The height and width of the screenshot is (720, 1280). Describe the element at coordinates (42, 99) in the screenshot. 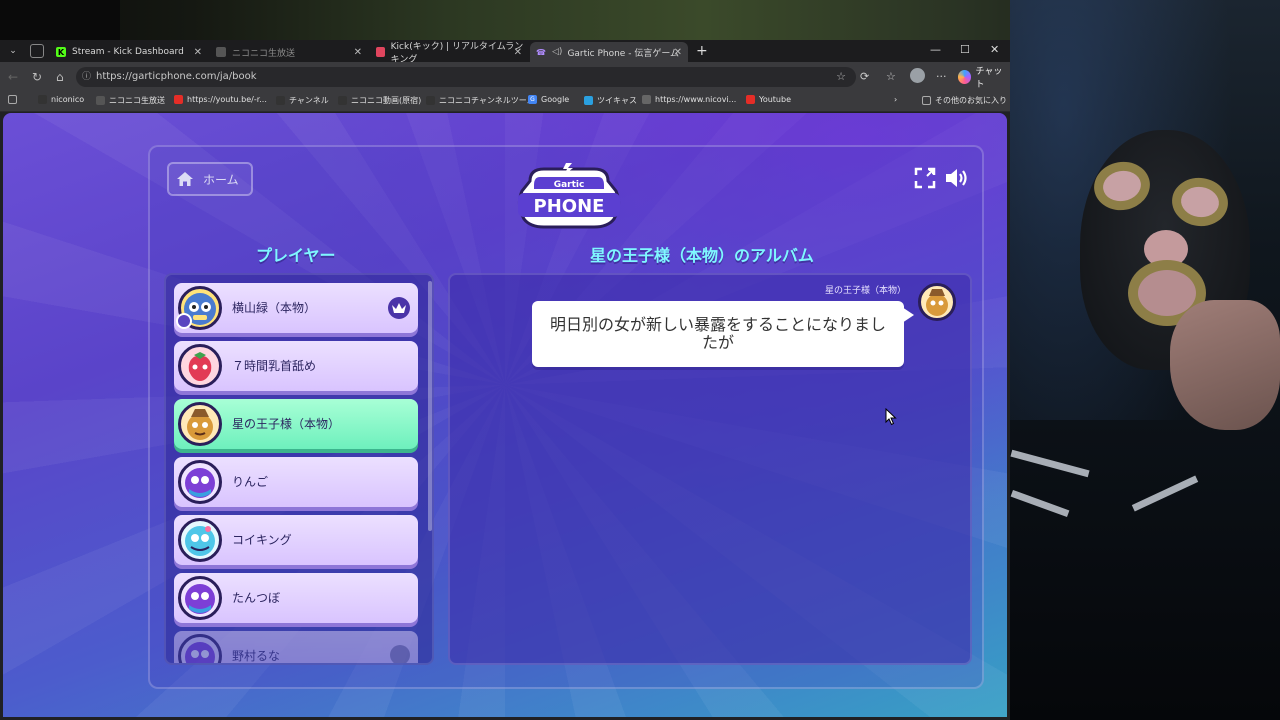

I see `niconico-icon` at that location.